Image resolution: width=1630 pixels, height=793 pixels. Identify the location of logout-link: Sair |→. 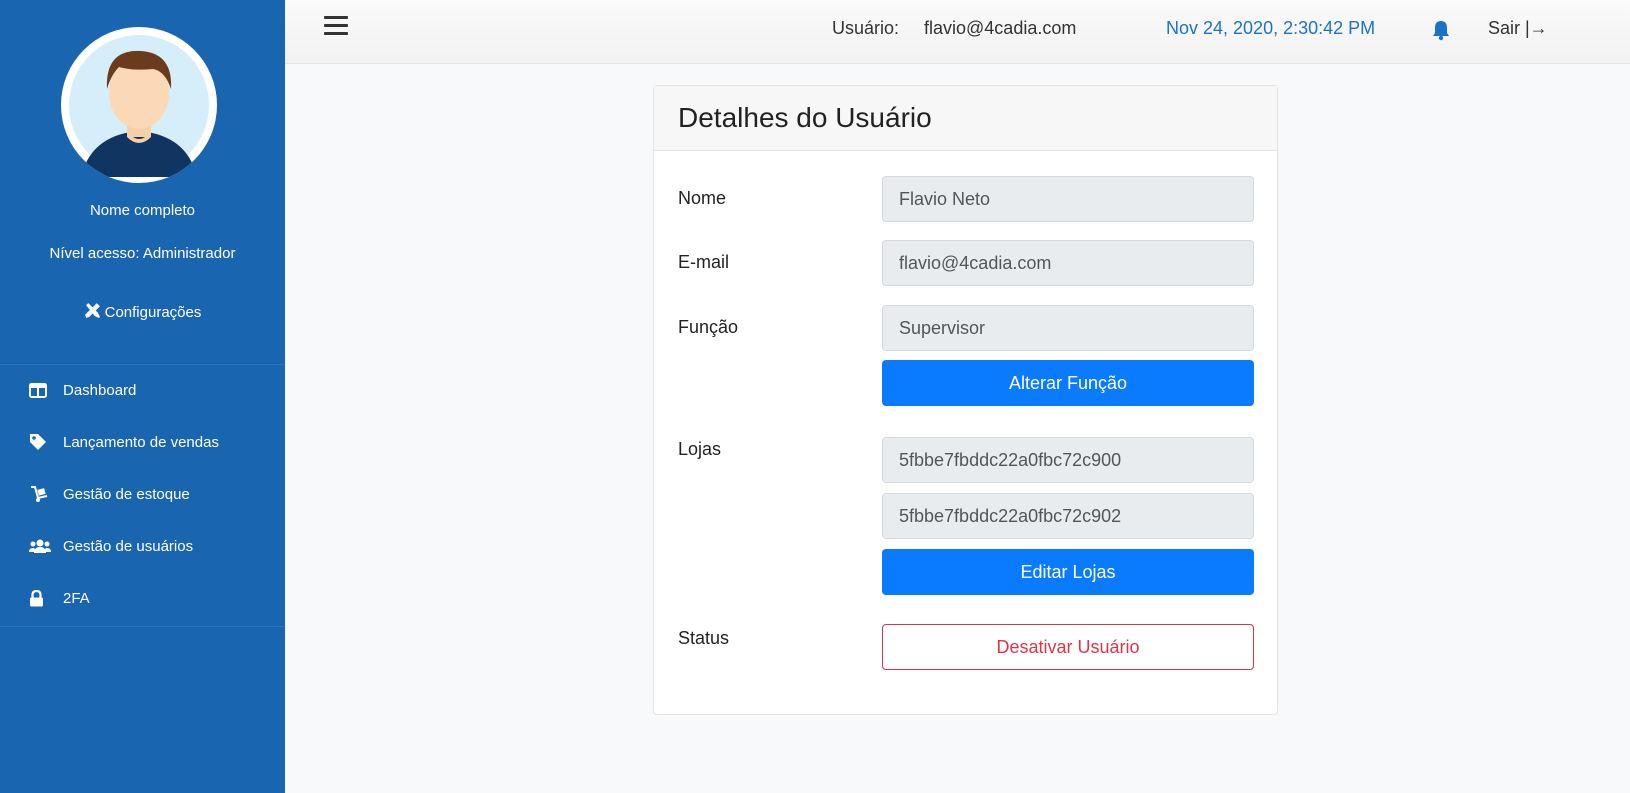
(1518, 28).